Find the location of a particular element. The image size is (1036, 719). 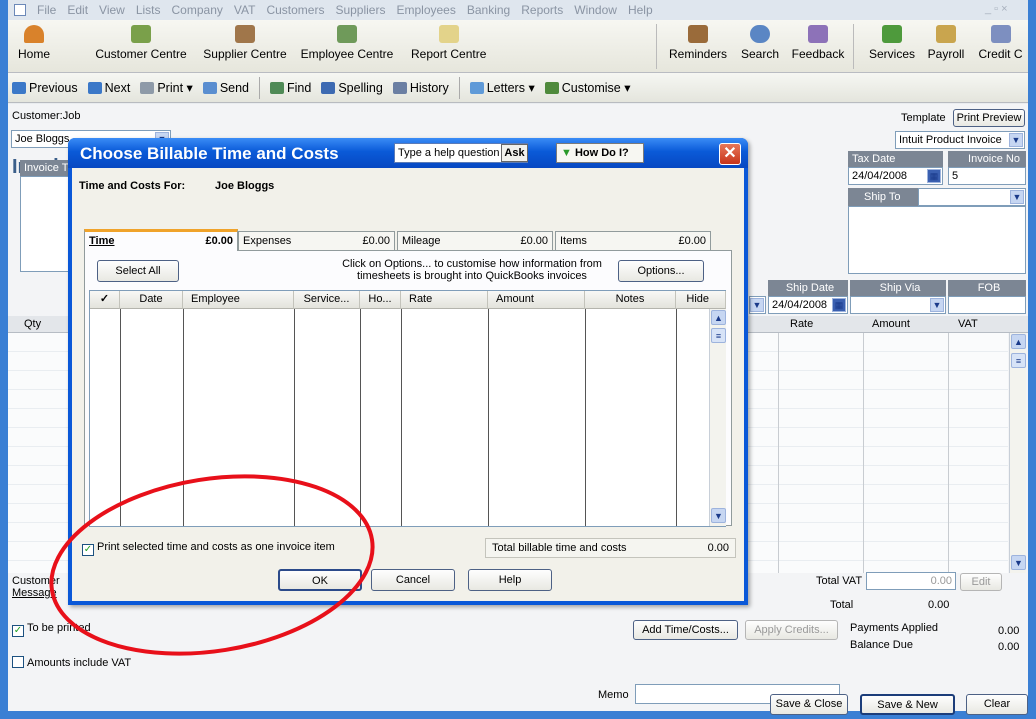

tab-time: Time £0.00 is located at coordinates (161, 240).